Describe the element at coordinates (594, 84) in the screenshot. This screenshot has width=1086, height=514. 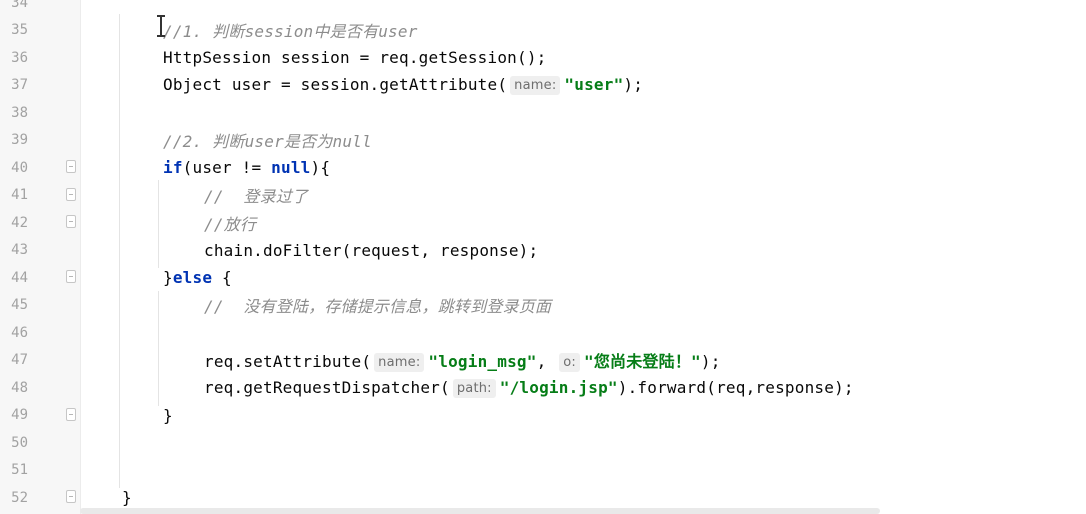
I see `code-string: "user"` at that location.